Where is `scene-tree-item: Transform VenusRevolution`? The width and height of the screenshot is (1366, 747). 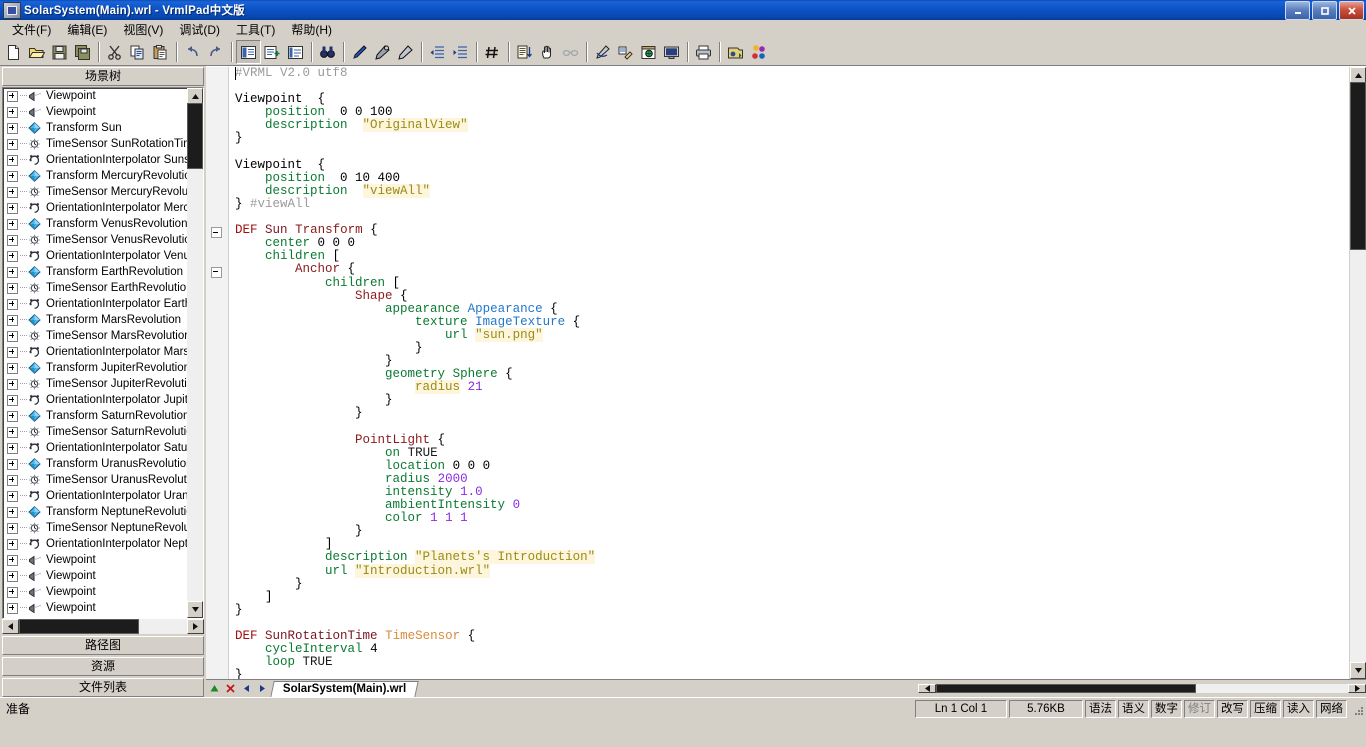
scene-tree-item: Transform VenusRevolution is located at coordinates (95, 224).